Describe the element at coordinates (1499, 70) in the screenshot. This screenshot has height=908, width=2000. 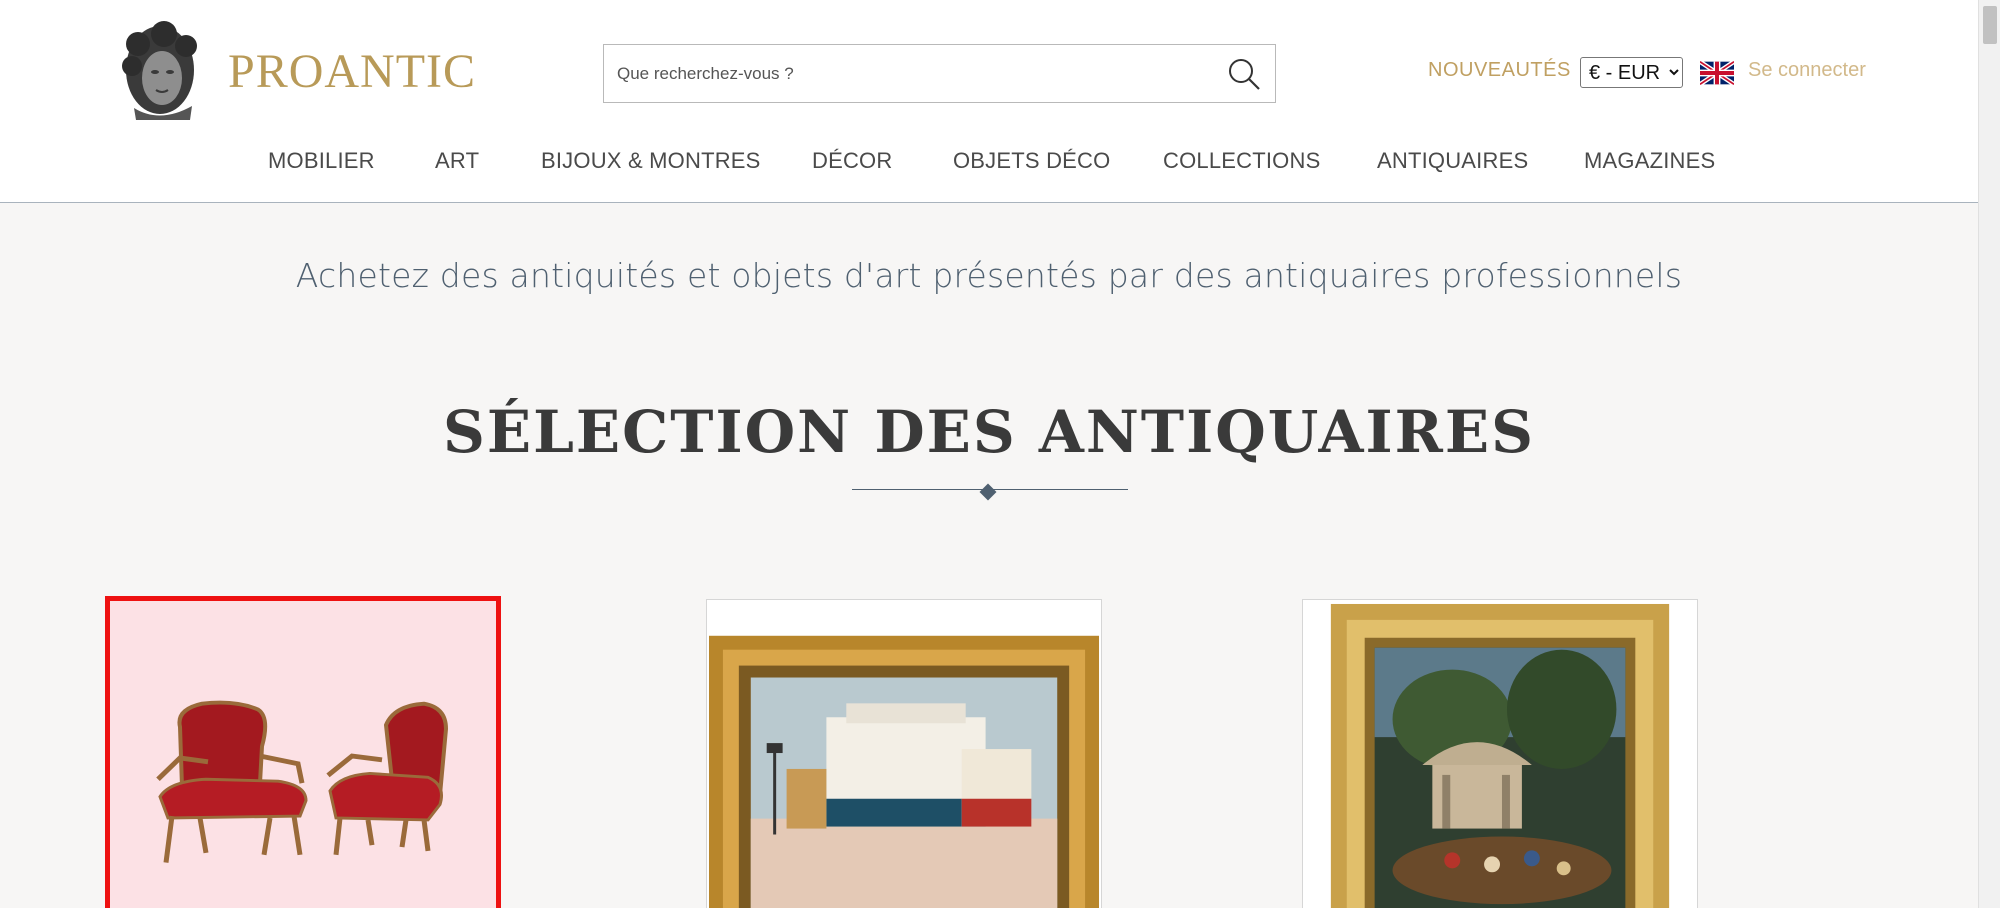
I see `nouveautes-link: NOUVEAUTÉS` at that location.